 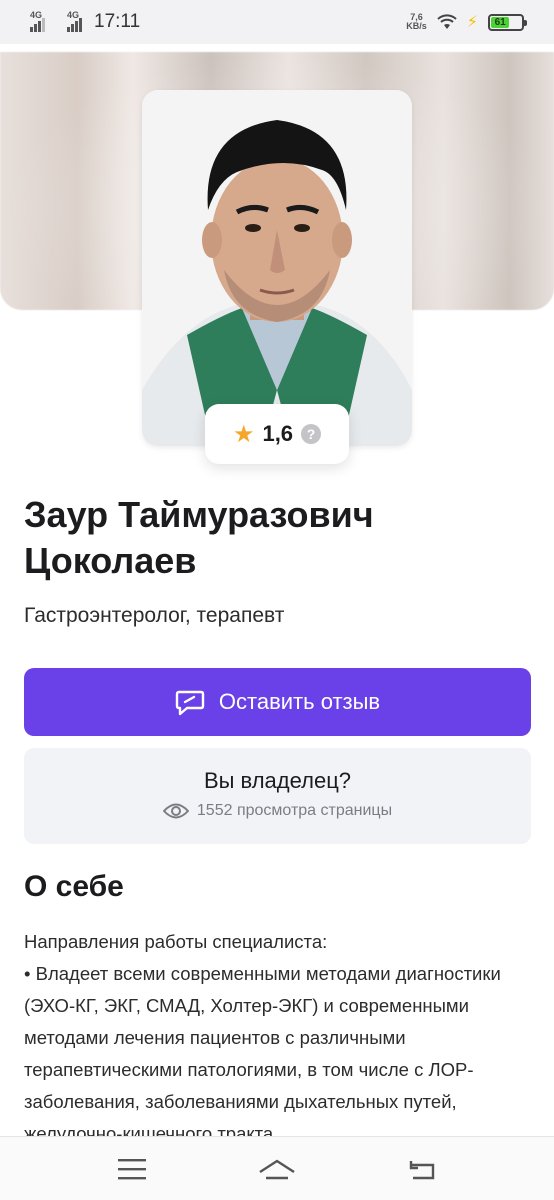 I want to click on rating-value: 1,6, so click(x=278, y=433).